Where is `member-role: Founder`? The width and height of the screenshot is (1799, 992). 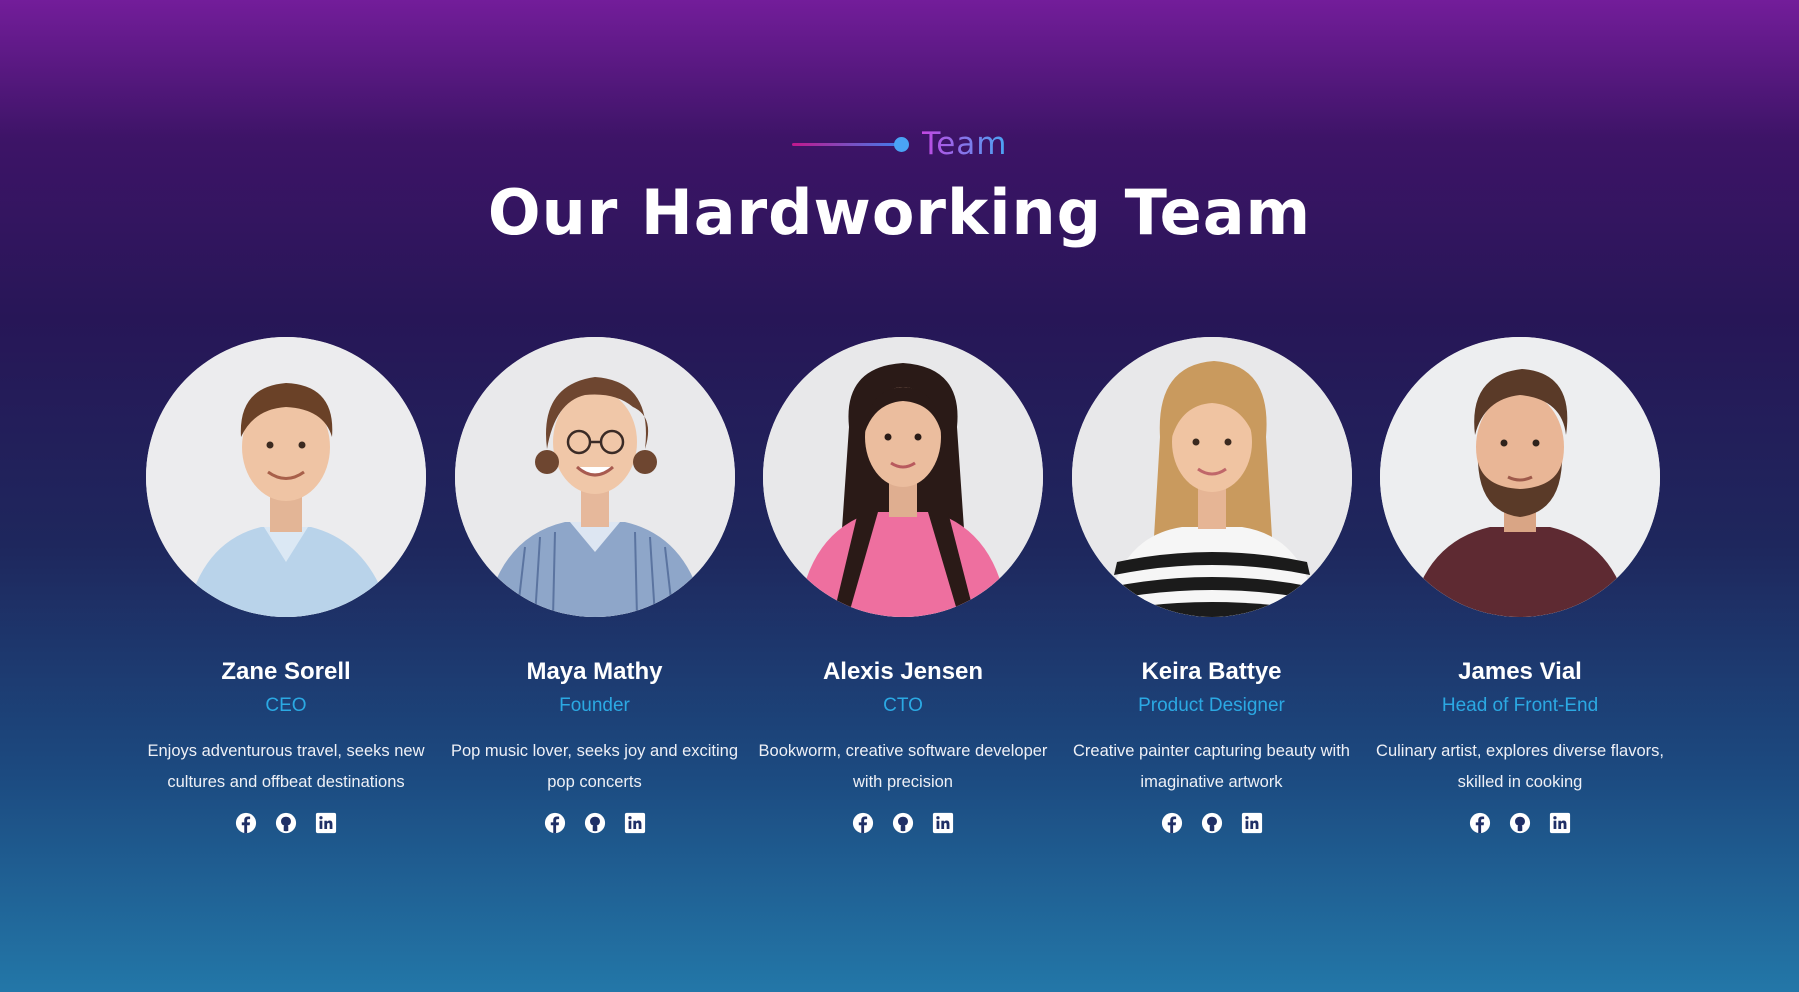 member-role: Founder is located at coordinates (594, 705).